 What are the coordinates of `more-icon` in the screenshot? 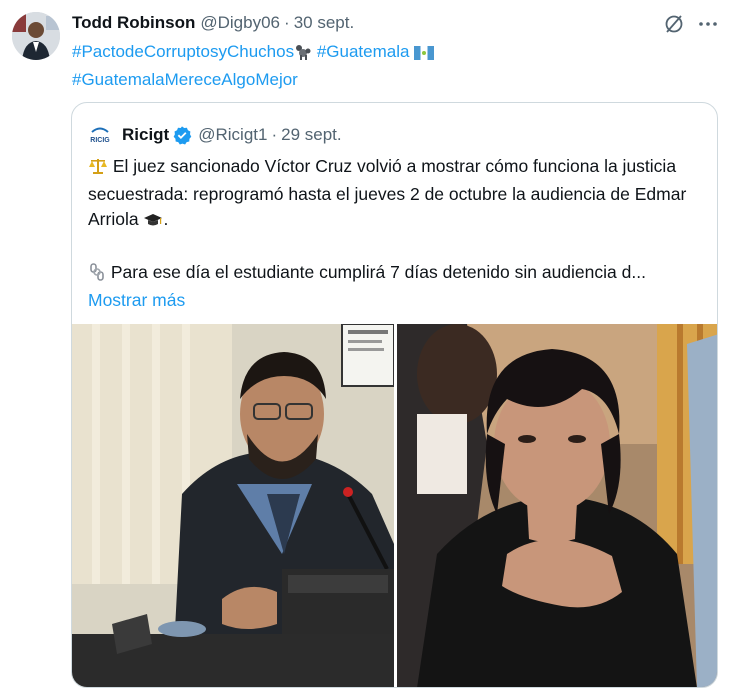 It's located at (708, 24).